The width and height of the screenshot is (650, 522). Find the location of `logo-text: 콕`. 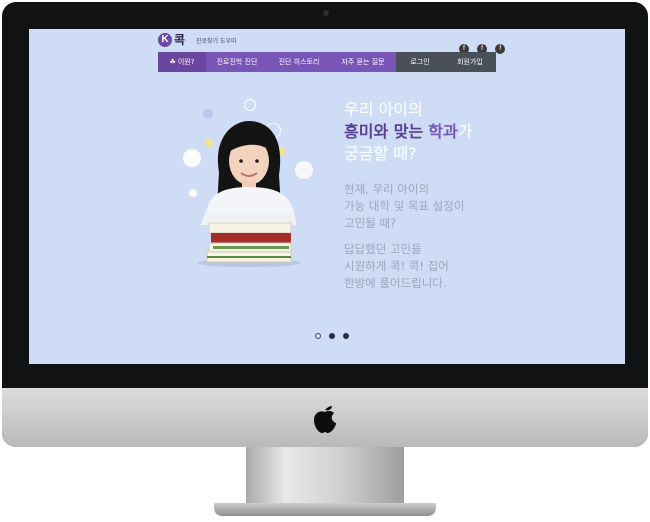

logo-text: 콕 is located at coordinates (180, 40).